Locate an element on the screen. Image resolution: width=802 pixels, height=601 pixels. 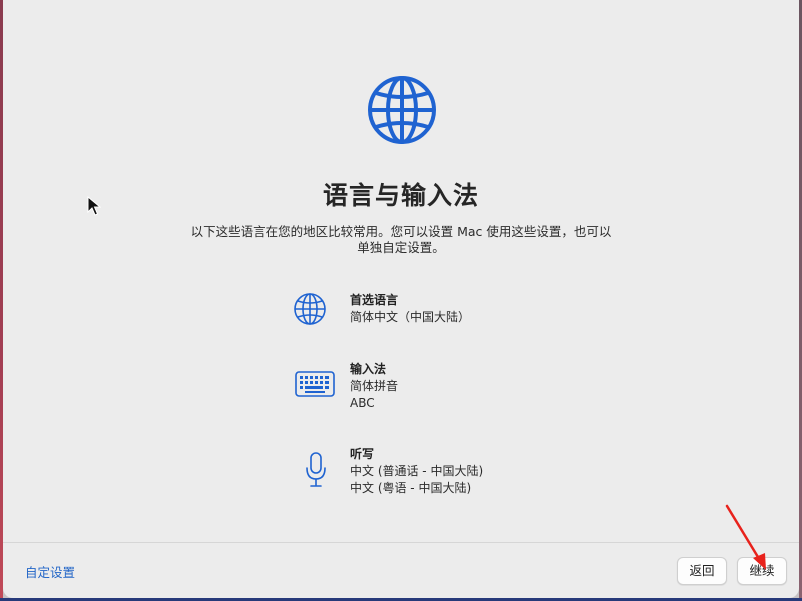
annotation-arrow-icon is located at coordinates (745, 537).